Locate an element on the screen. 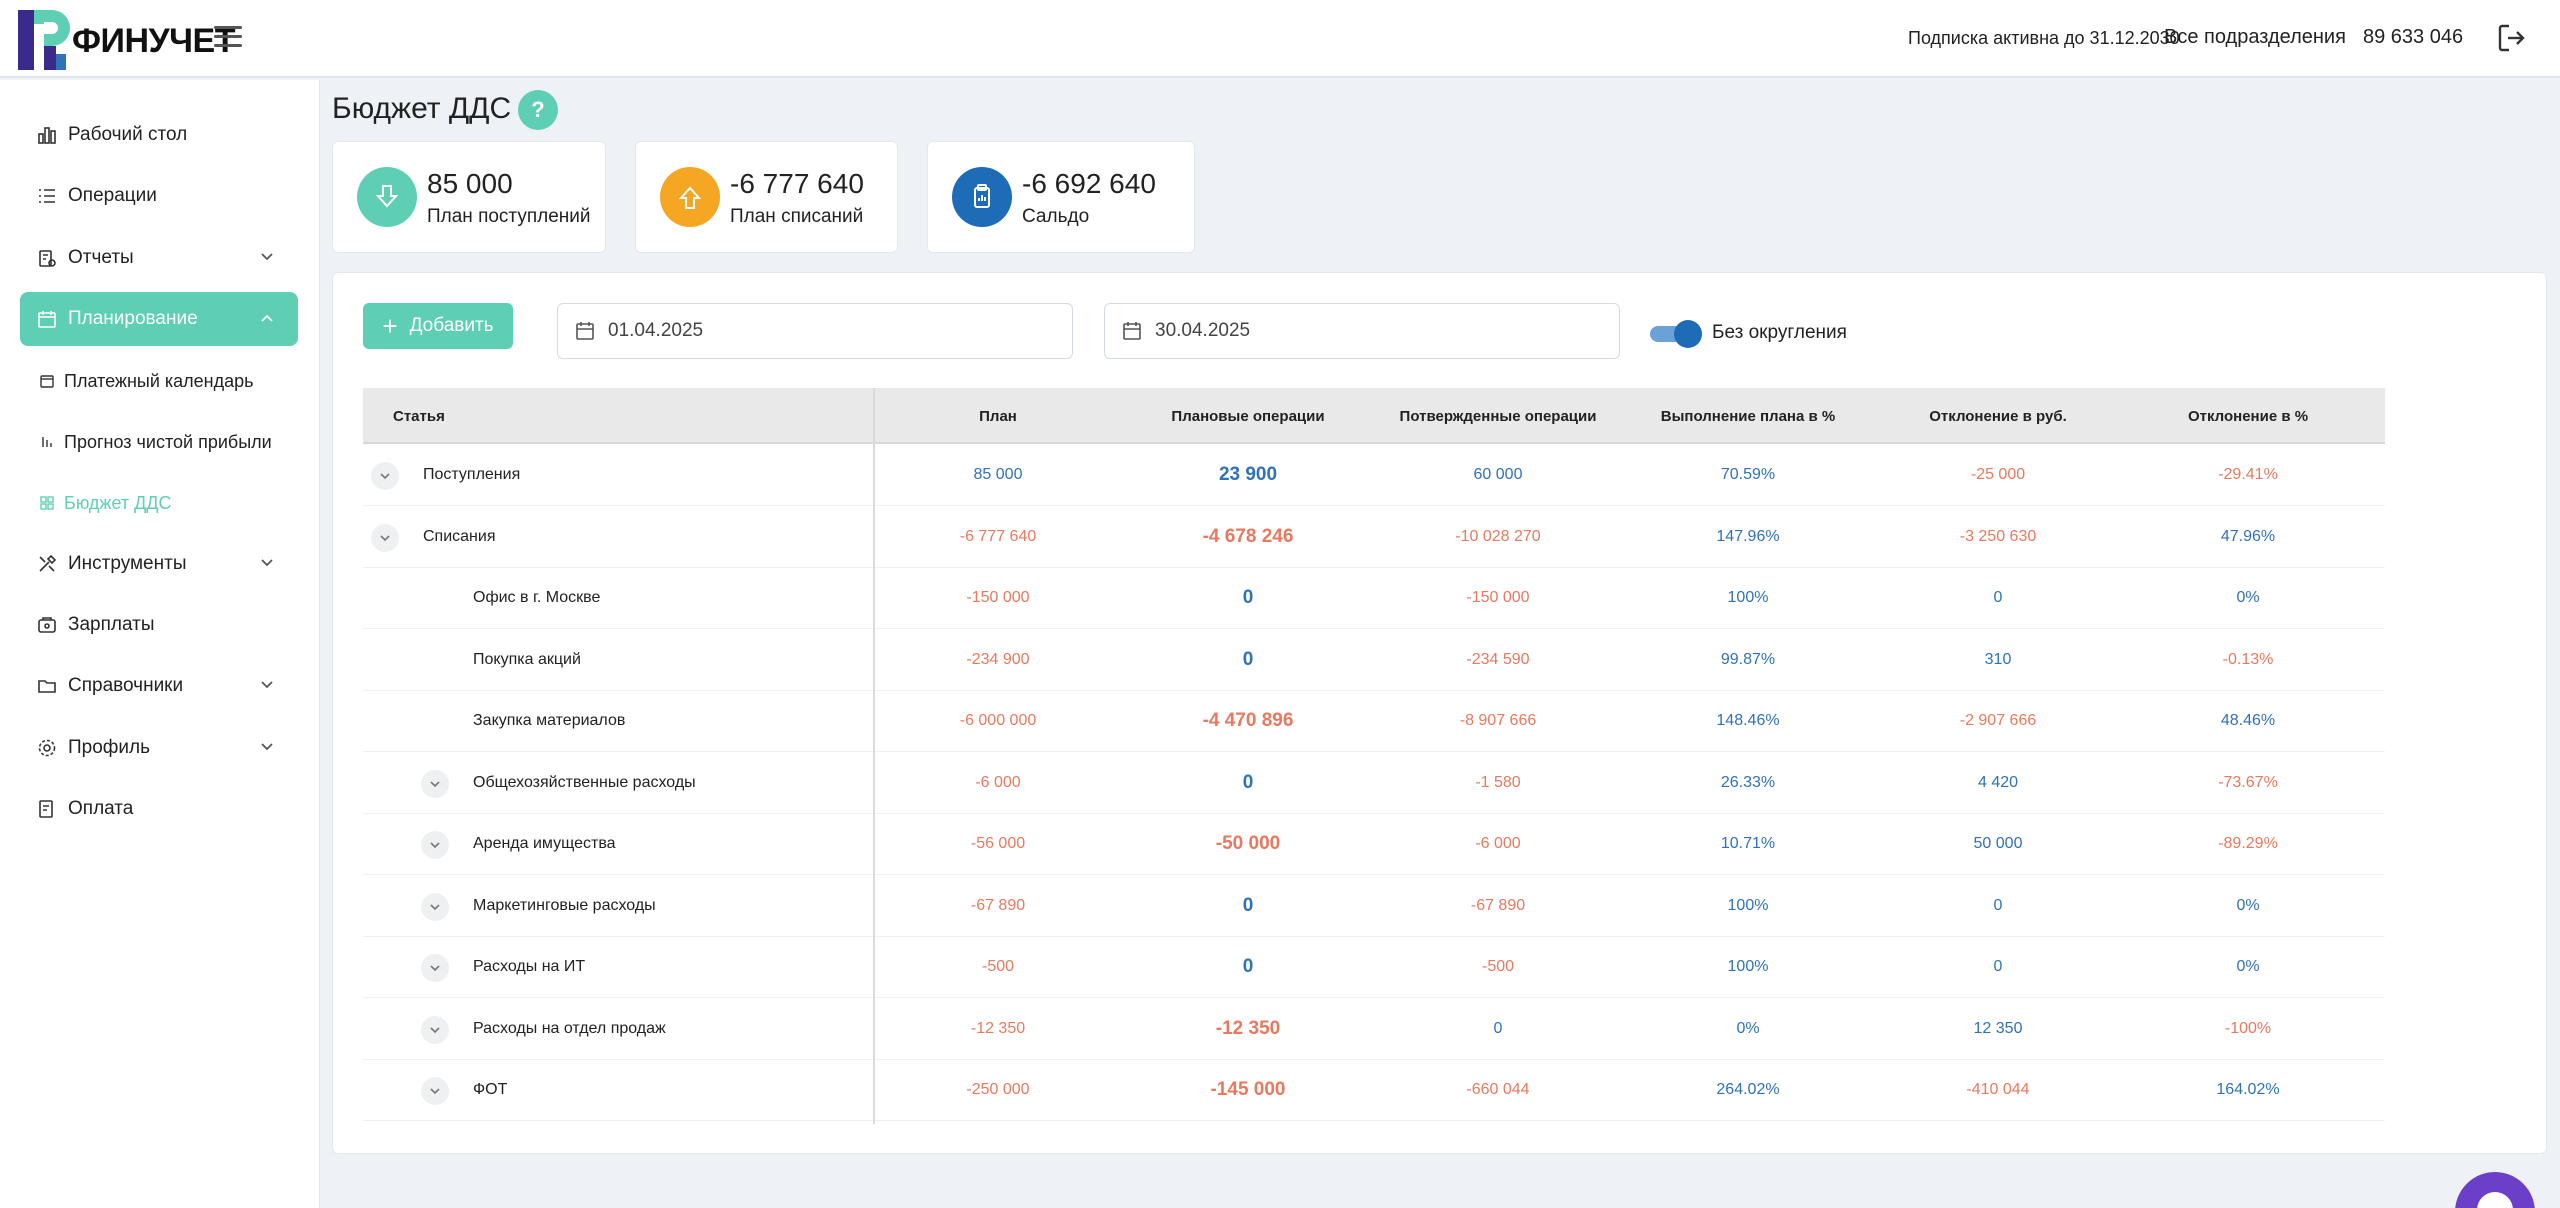  cell-dev-rub: -410 044 is located at coordinates (1998, 1089).